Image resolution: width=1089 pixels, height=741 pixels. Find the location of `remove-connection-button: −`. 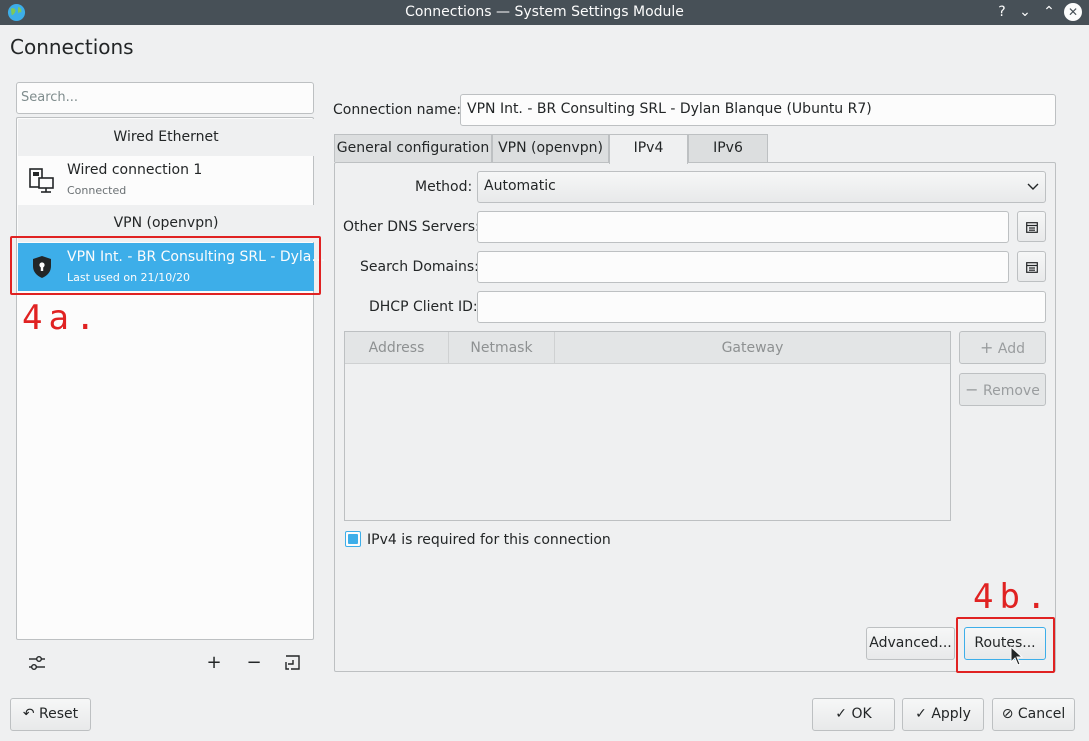

remove-connection-button: − is located at coordinates (254, 663).